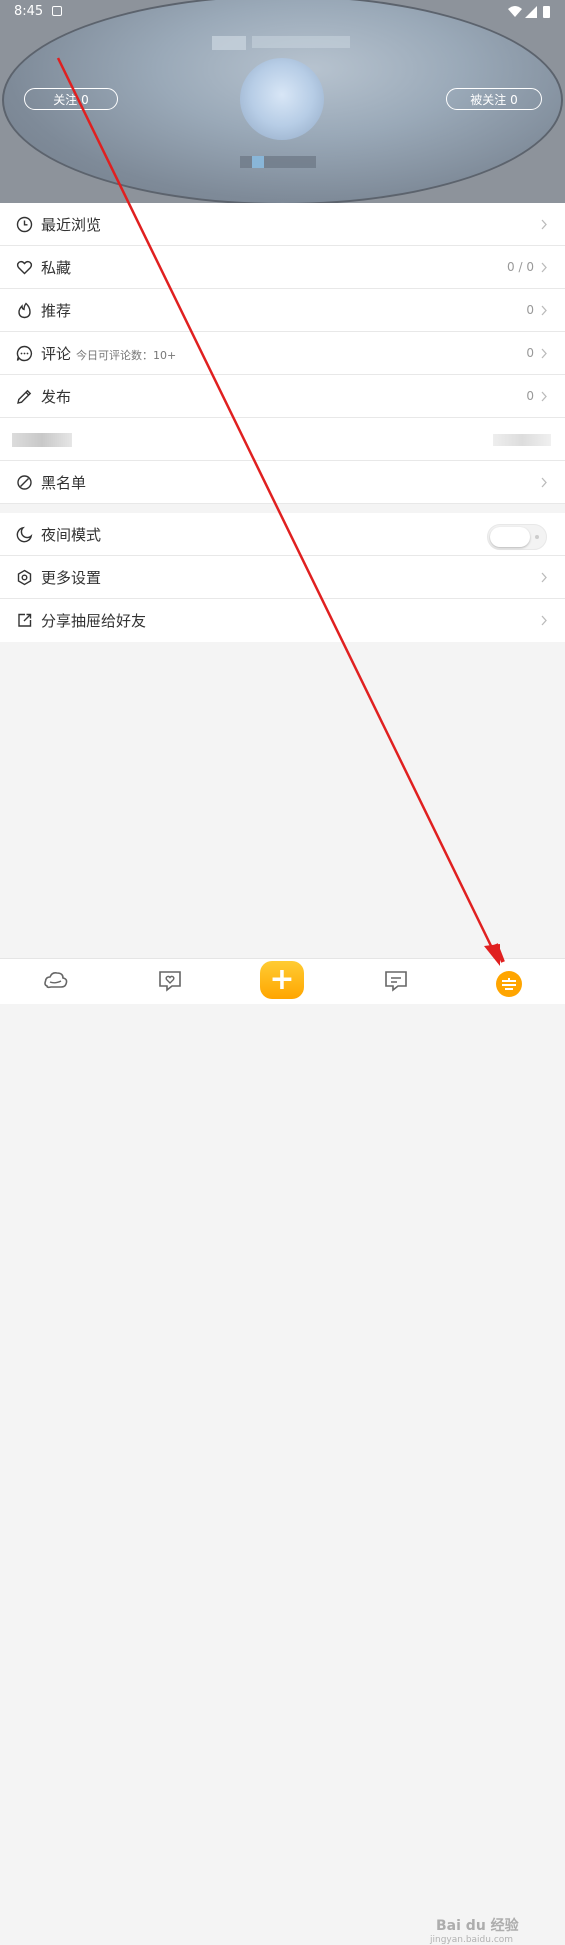  I want to click on menu-label: 评论, so click(56, 354).